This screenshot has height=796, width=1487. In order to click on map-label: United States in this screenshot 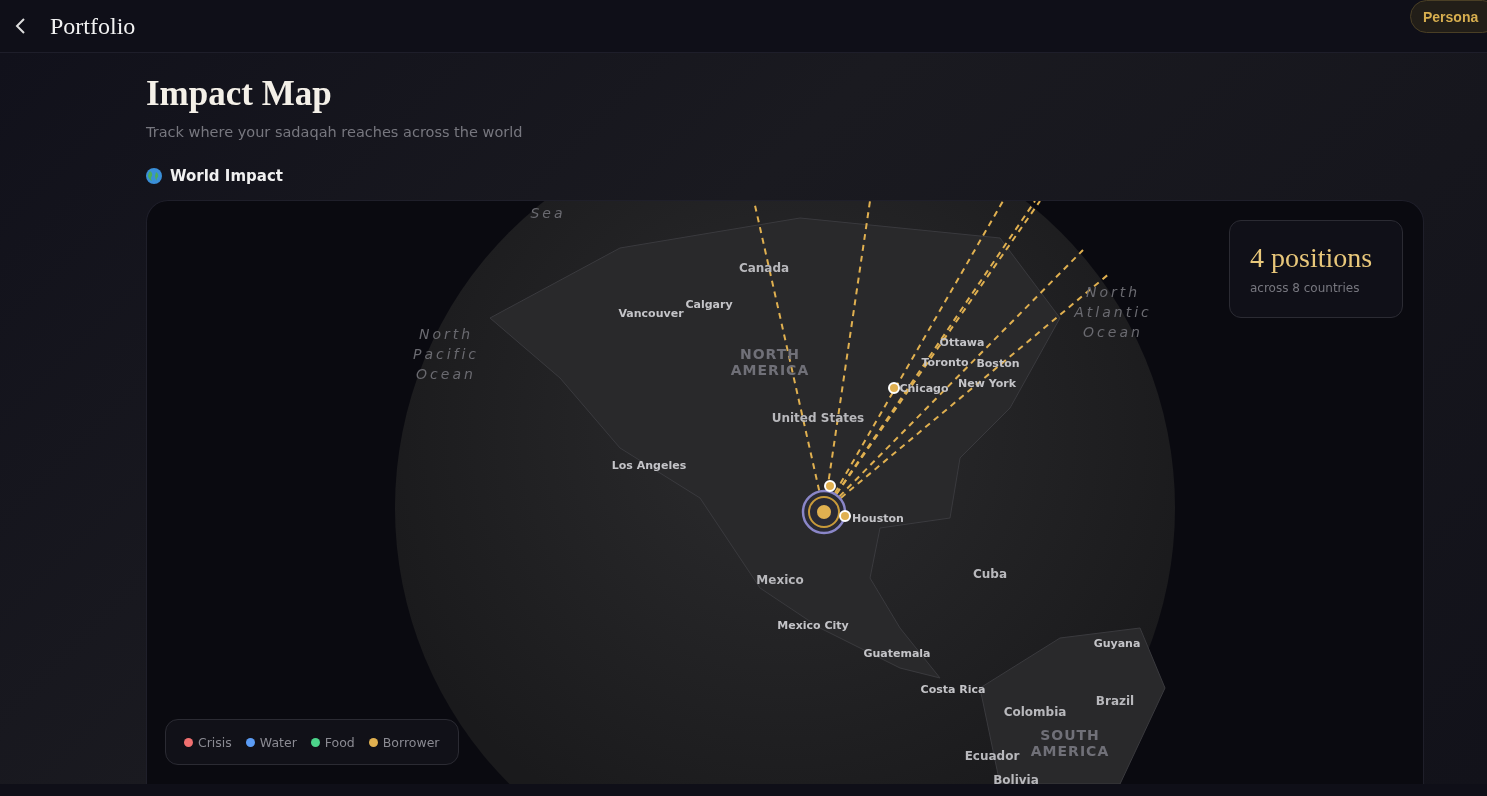, I will do `click(818, 418)`.